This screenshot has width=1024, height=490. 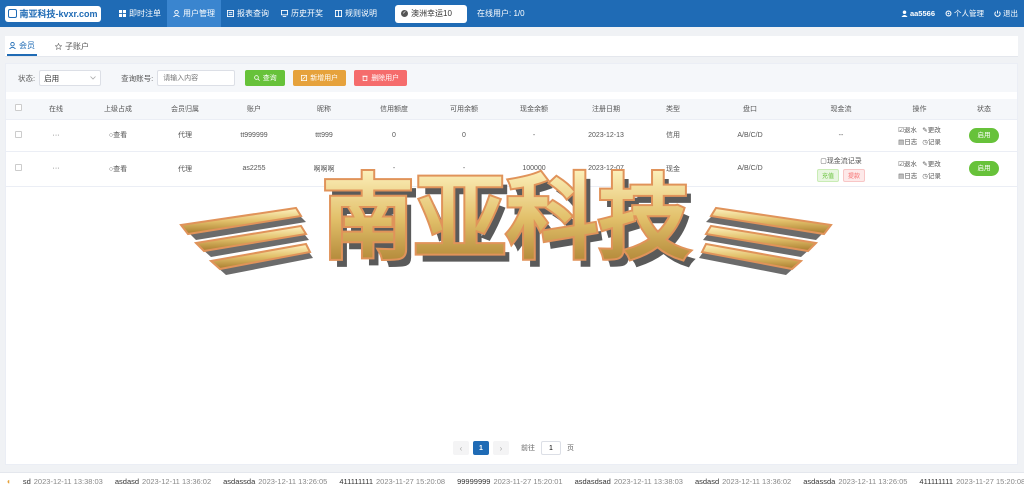 I want to click on profile-label: 个人管理, so click(x=969, y=13).